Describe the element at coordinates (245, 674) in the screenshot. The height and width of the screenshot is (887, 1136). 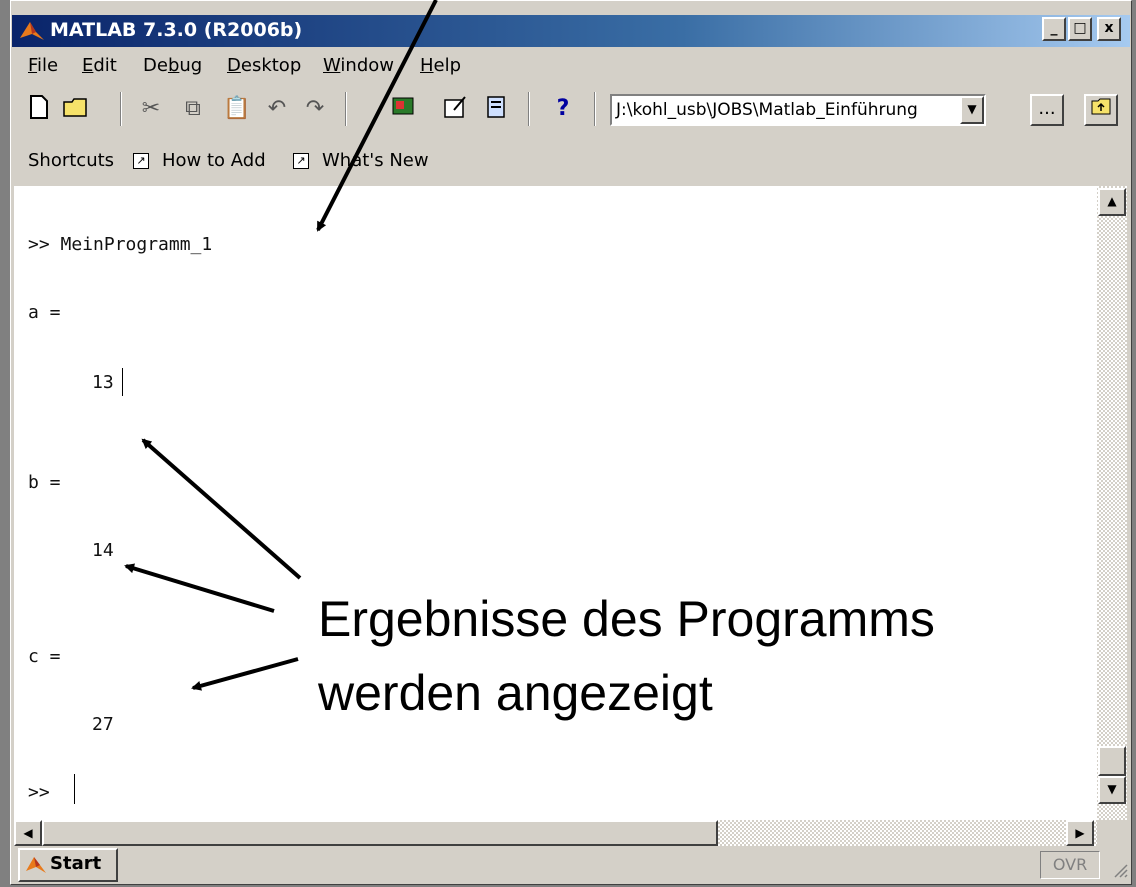
I see `arrow-to-c` at that location.